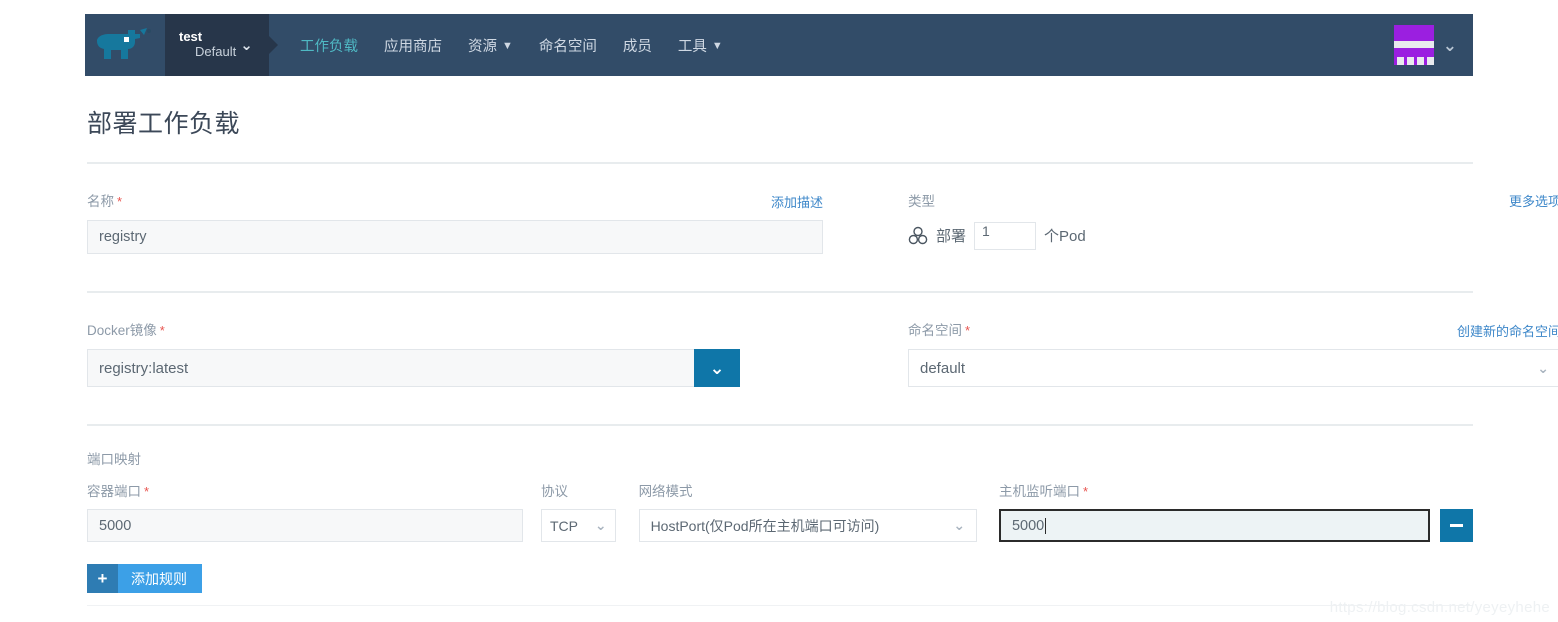 The height and width of the screenshot is (622, 1558). I want to click on cluster-selector-text: test Default, so click(208, 44).